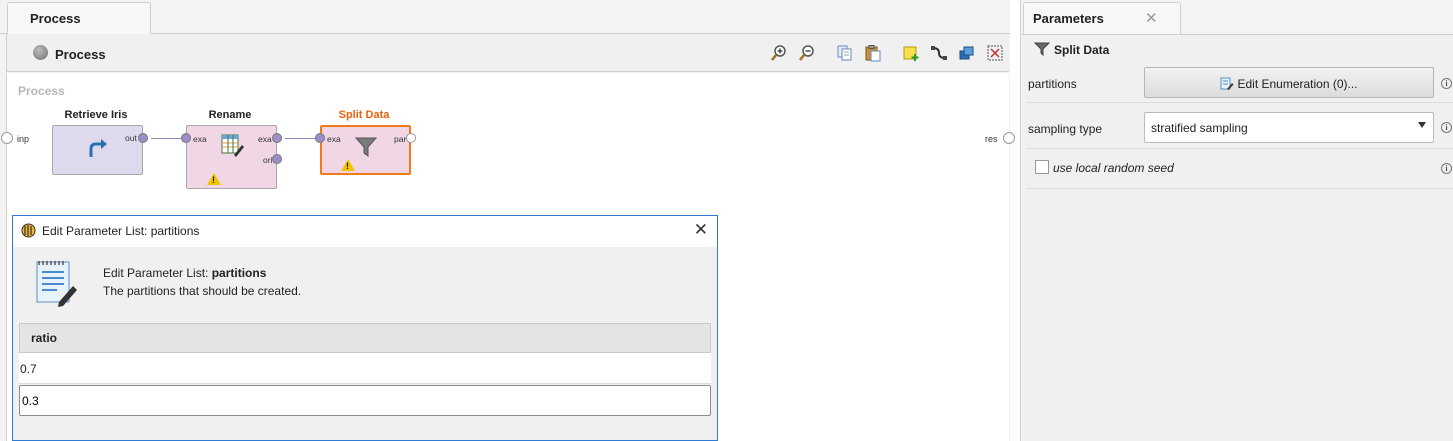  Describe the element at coordinates (1199, 128) in the screenshot. I see `sampling-type-value: stratified sampling` at that location.